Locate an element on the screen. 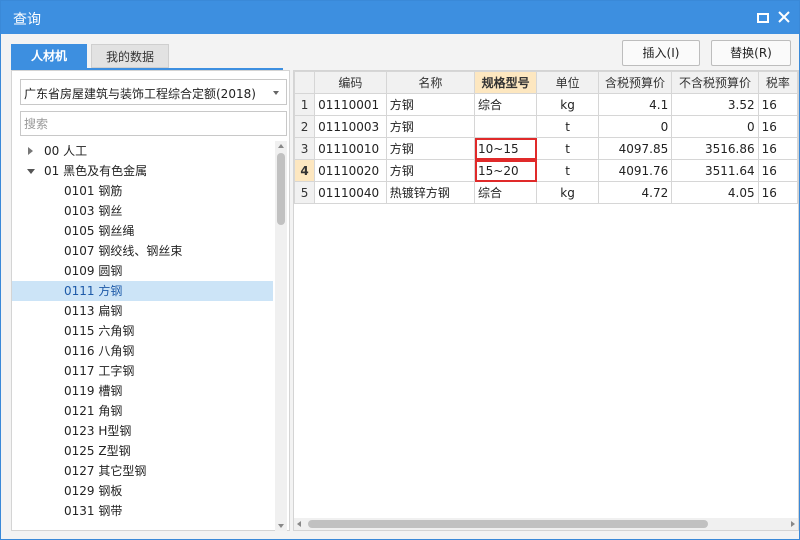 This screenshot has width=800, height=540. tree-item: 0123 H型钢 is located at coordinates (142, 431).